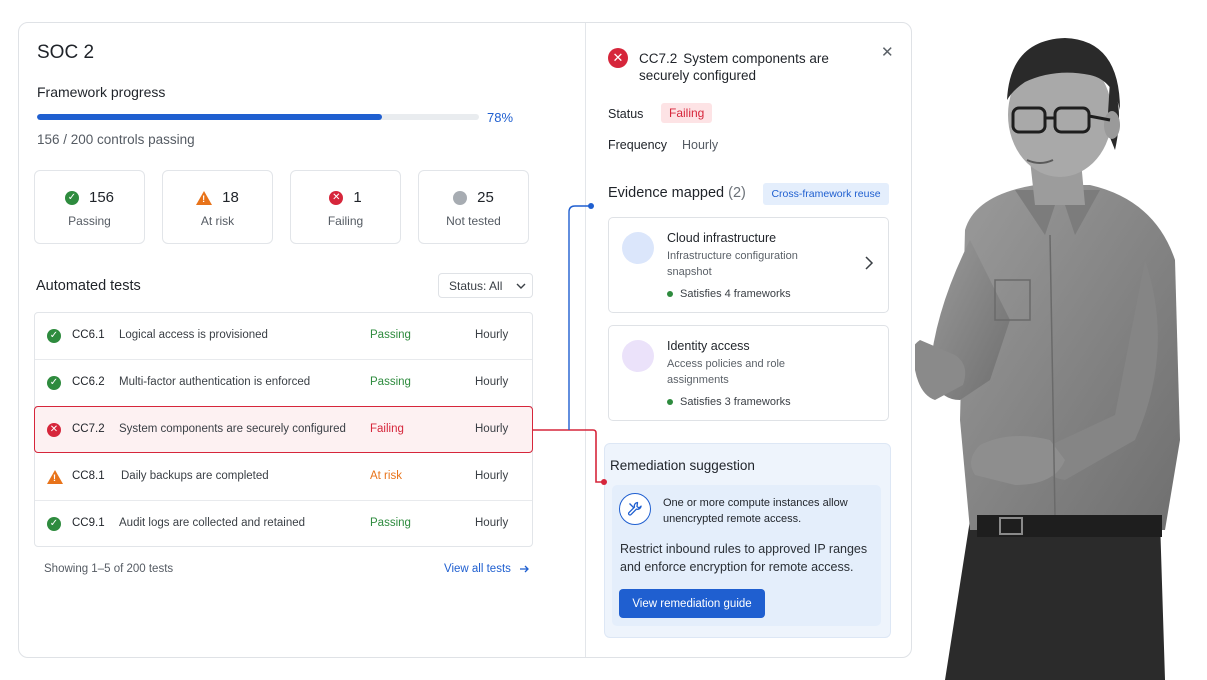 The height and width of the screenshot is (680, 1207). I want to click on panel-divider, so click(585, 340).